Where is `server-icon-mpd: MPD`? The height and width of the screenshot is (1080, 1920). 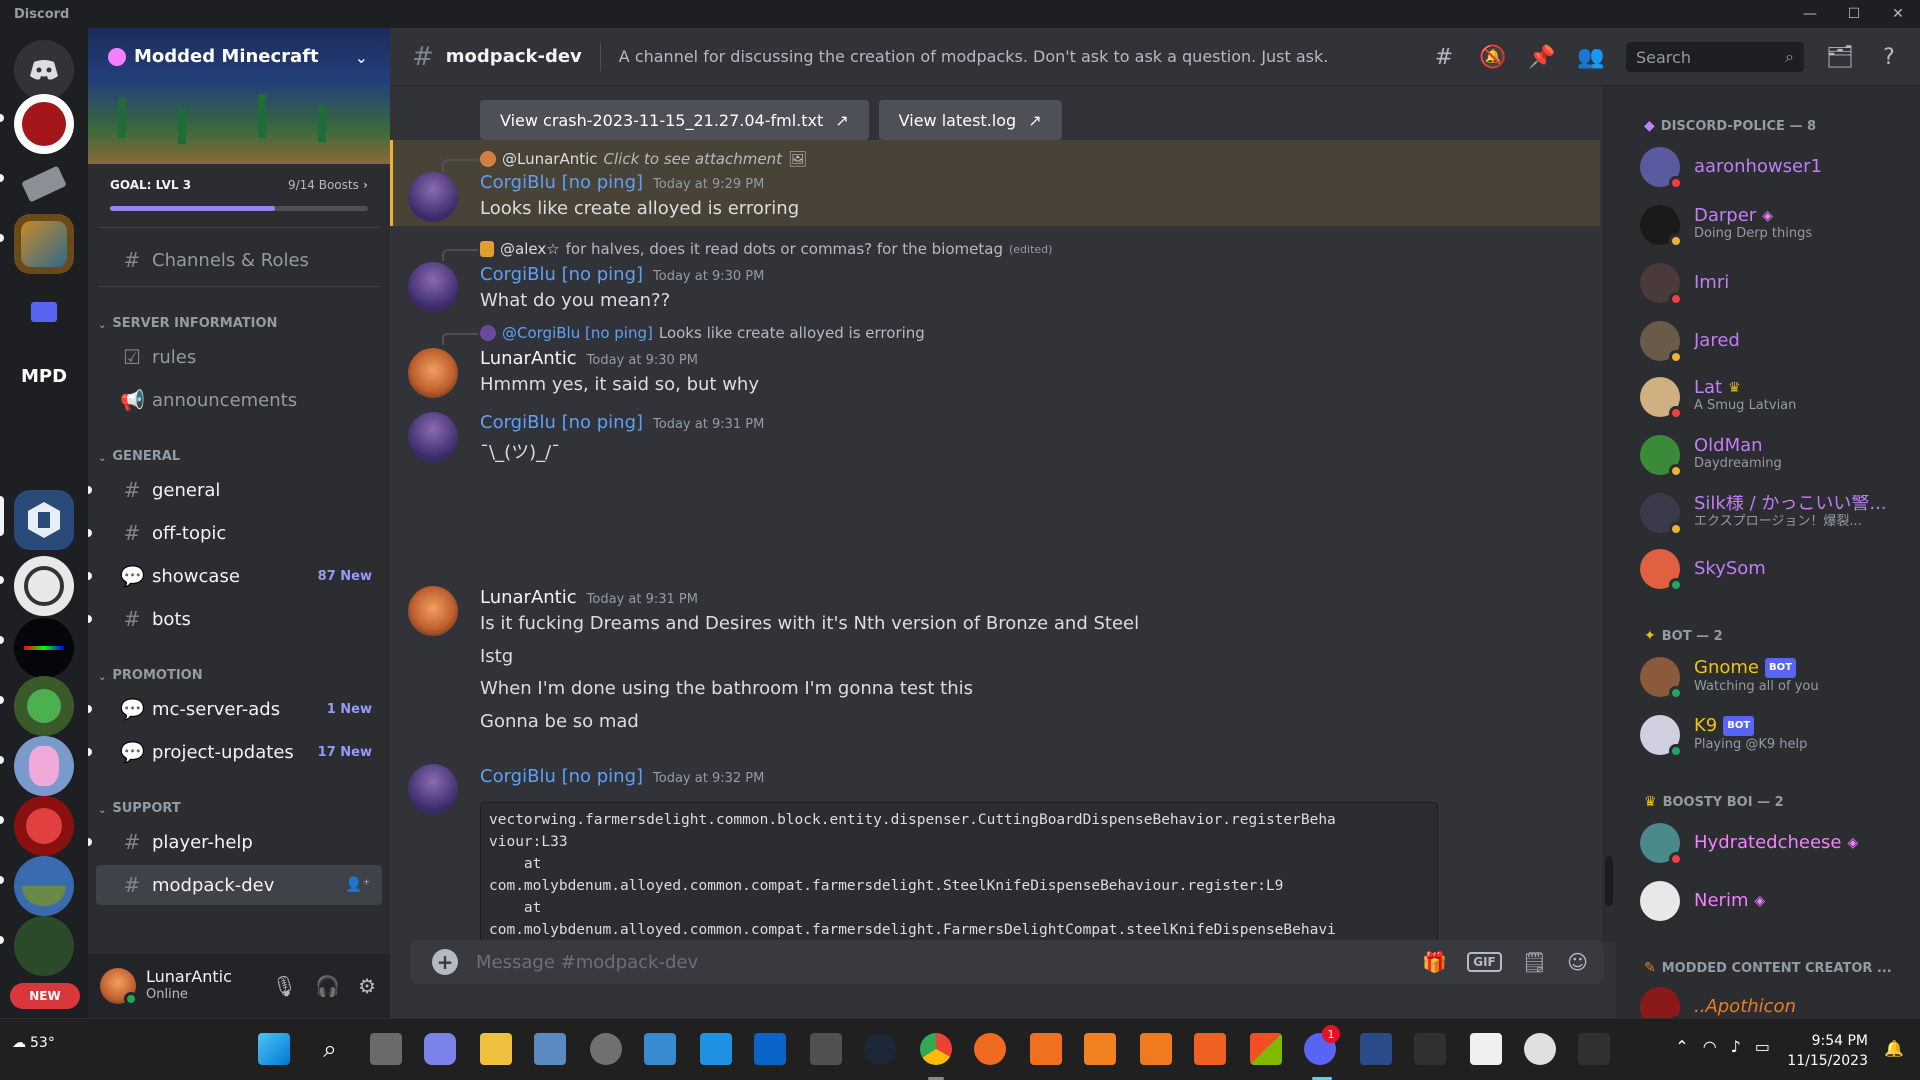 server-icon-mpd: MPD is located at coordinates (44, 376).